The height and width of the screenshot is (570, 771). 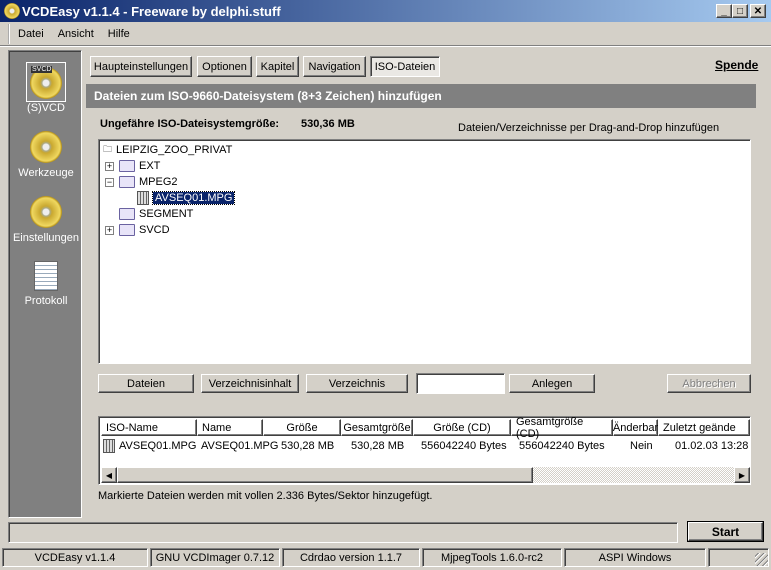 I want to click on column-header: ISO-Name, so click(x=149, y=427).